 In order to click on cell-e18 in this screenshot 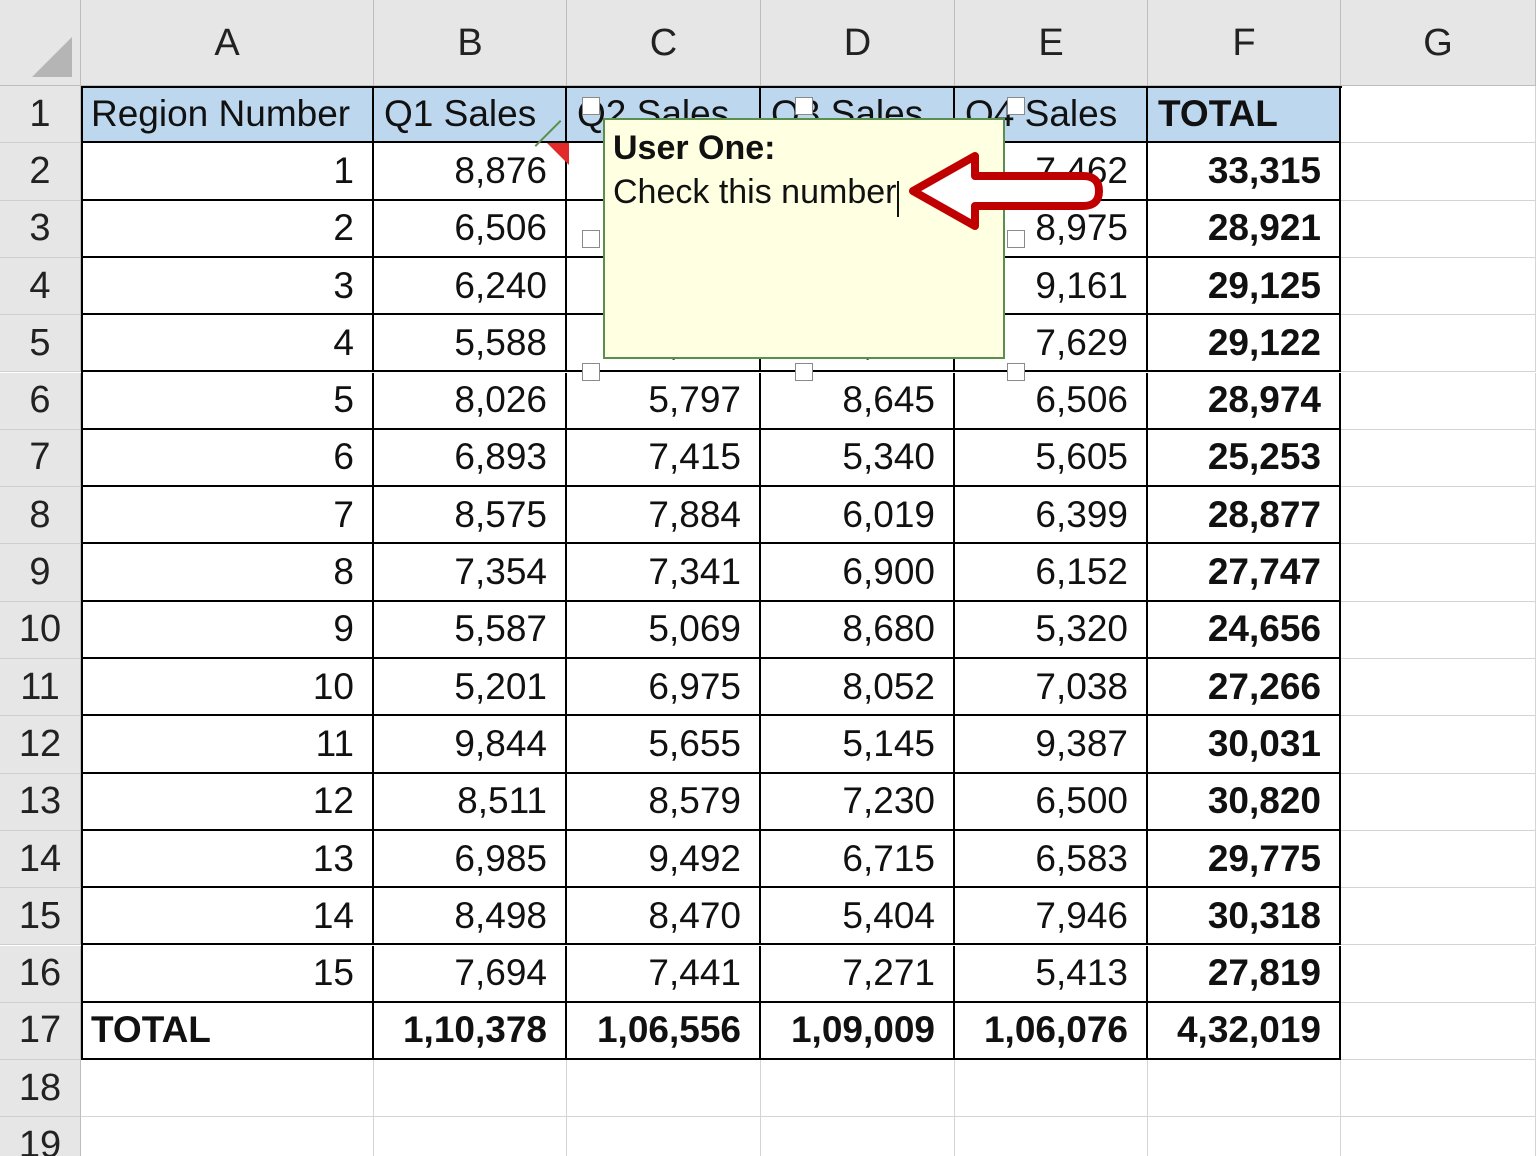, I will do `click(1051, 1089)`.